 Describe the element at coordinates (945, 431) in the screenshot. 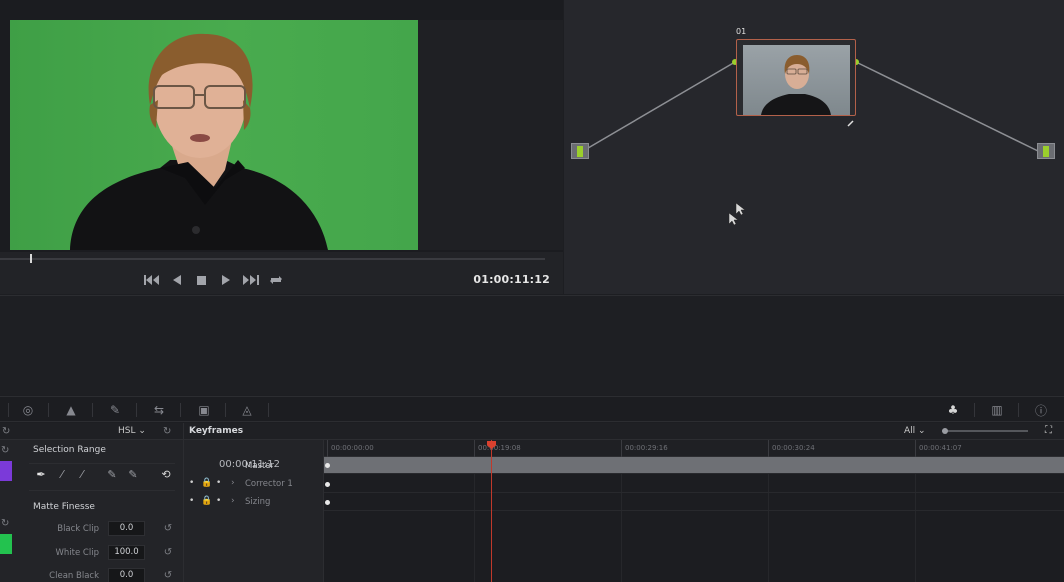

I see `keyframe-zoom-handle` at that location.